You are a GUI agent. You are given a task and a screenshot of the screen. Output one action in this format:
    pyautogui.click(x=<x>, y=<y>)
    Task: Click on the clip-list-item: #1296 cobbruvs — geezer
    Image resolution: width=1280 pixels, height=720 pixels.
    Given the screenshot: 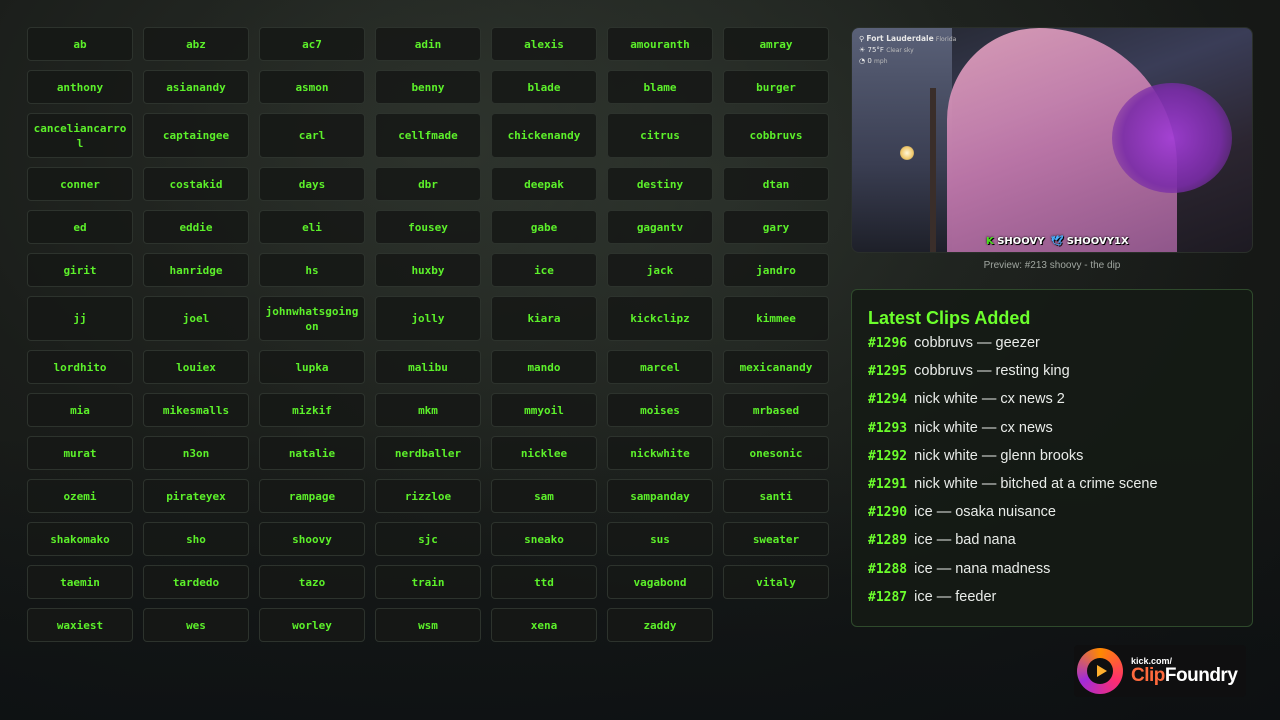 What is the action you would take?
    pyautogui.click(x=1052, y=349)
    